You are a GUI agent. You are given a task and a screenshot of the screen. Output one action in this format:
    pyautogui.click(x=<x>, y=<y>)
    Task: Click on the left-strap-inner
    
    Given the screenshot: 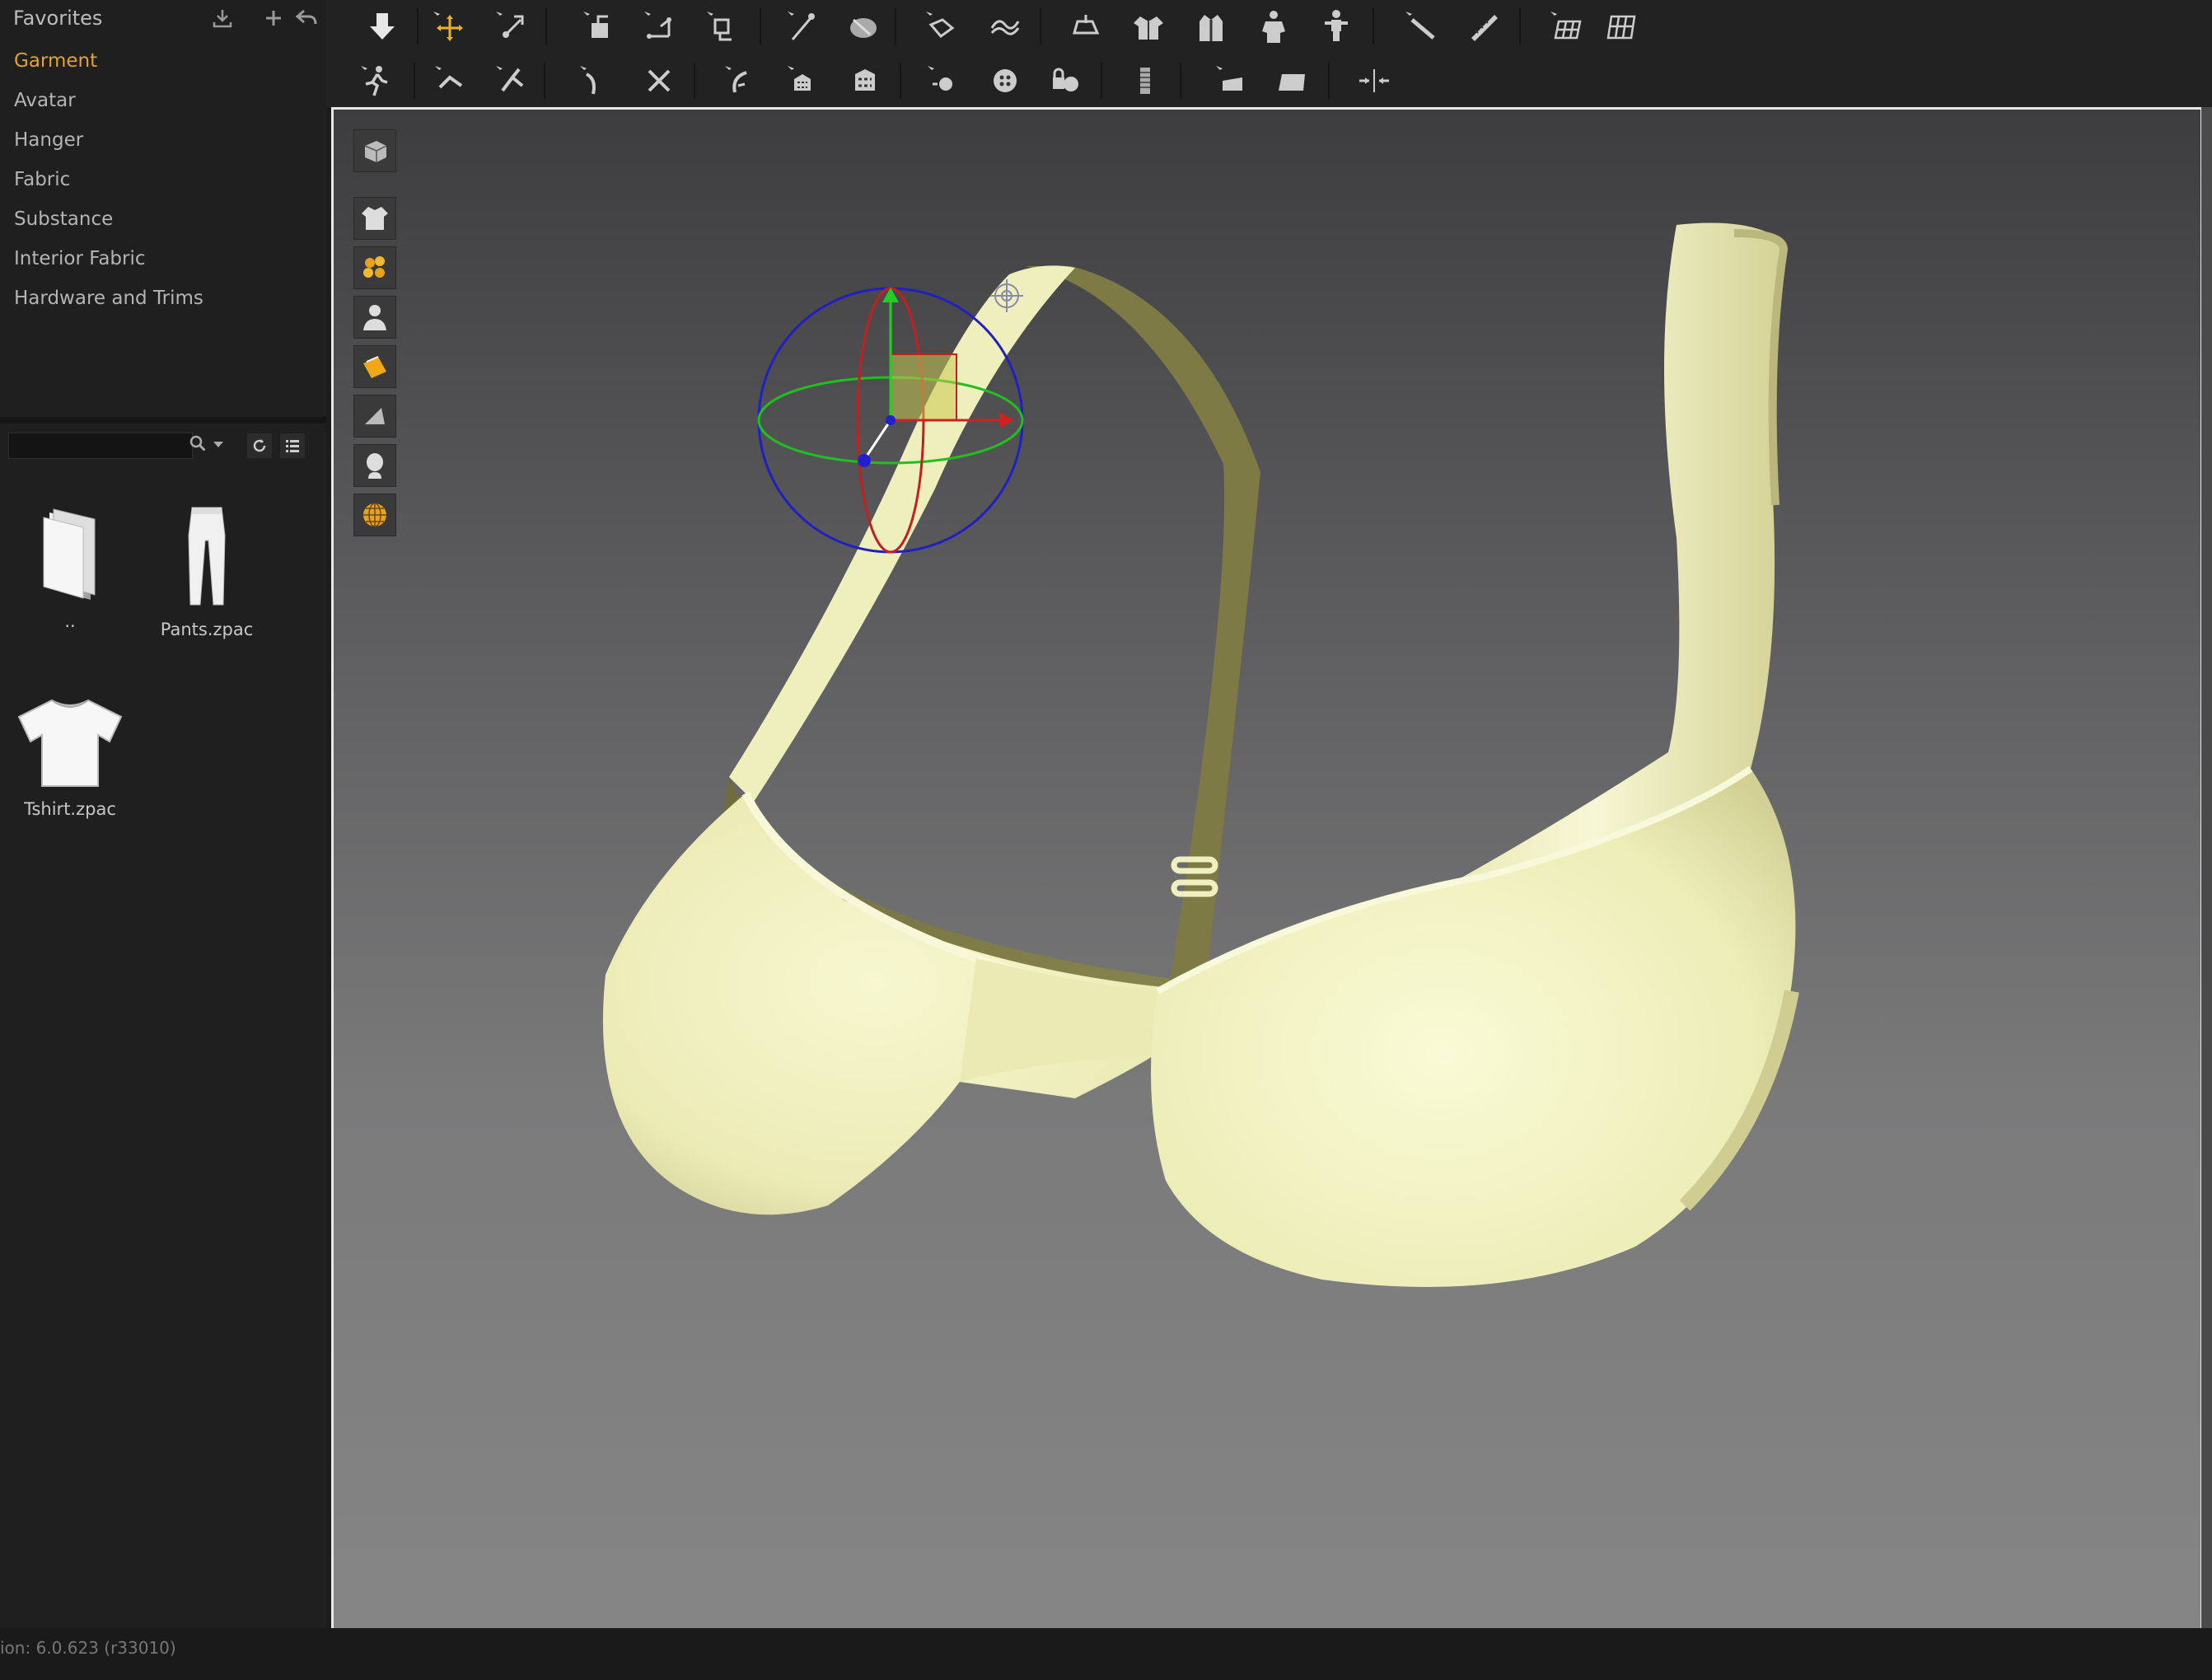 What is the action you would take?
    pyautogui.click(x=1143, y=639)
    